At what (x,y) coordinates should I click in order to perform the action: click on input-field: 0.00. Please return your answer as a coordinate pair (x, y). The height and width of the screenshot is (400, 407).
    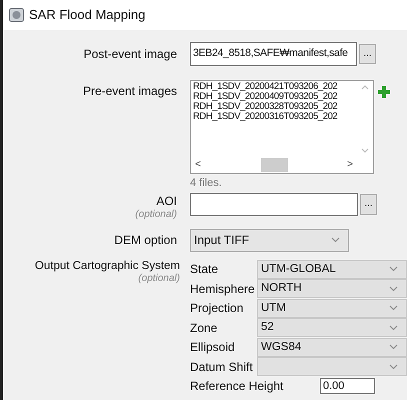
    Looking at the image, I should click on (347, 386).